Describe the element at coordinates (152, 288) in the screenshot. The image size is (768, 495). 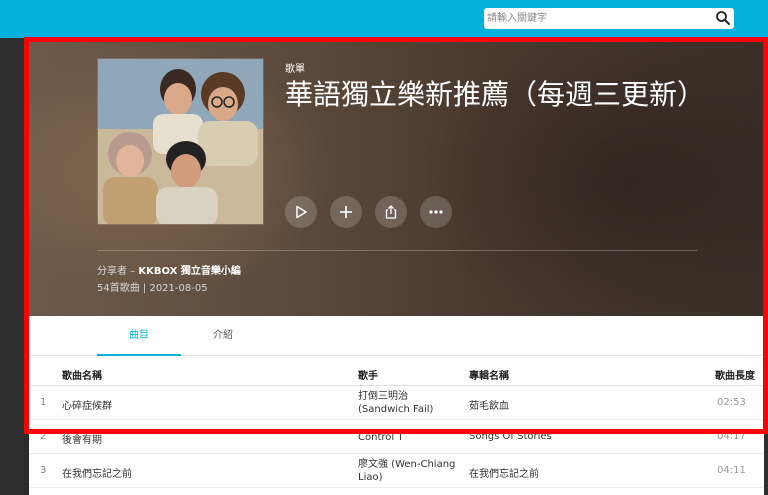
I see `playlist-meta: 54首歌曲 | 2021-08-05` at that location.